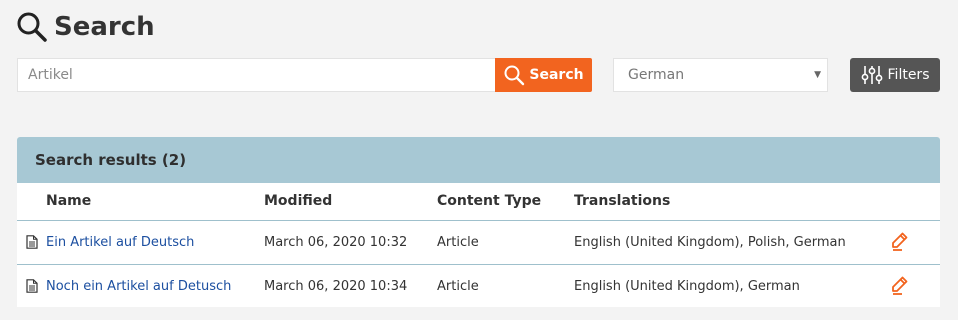 This screenshot has width=958, height=320. I want to click on language-selected-value: German, so click(656, 75).